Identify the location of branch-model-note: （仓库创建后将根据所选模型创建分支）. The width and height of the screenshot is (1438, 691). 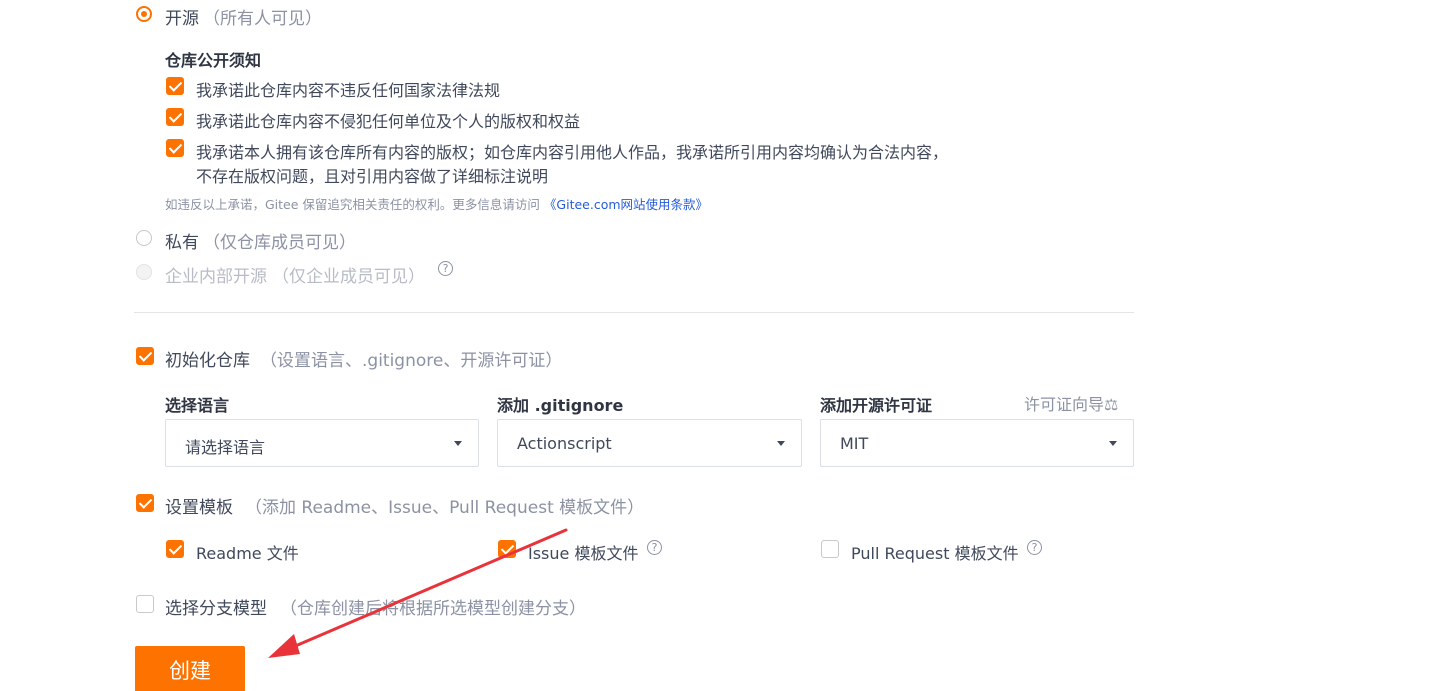
(433, 609).